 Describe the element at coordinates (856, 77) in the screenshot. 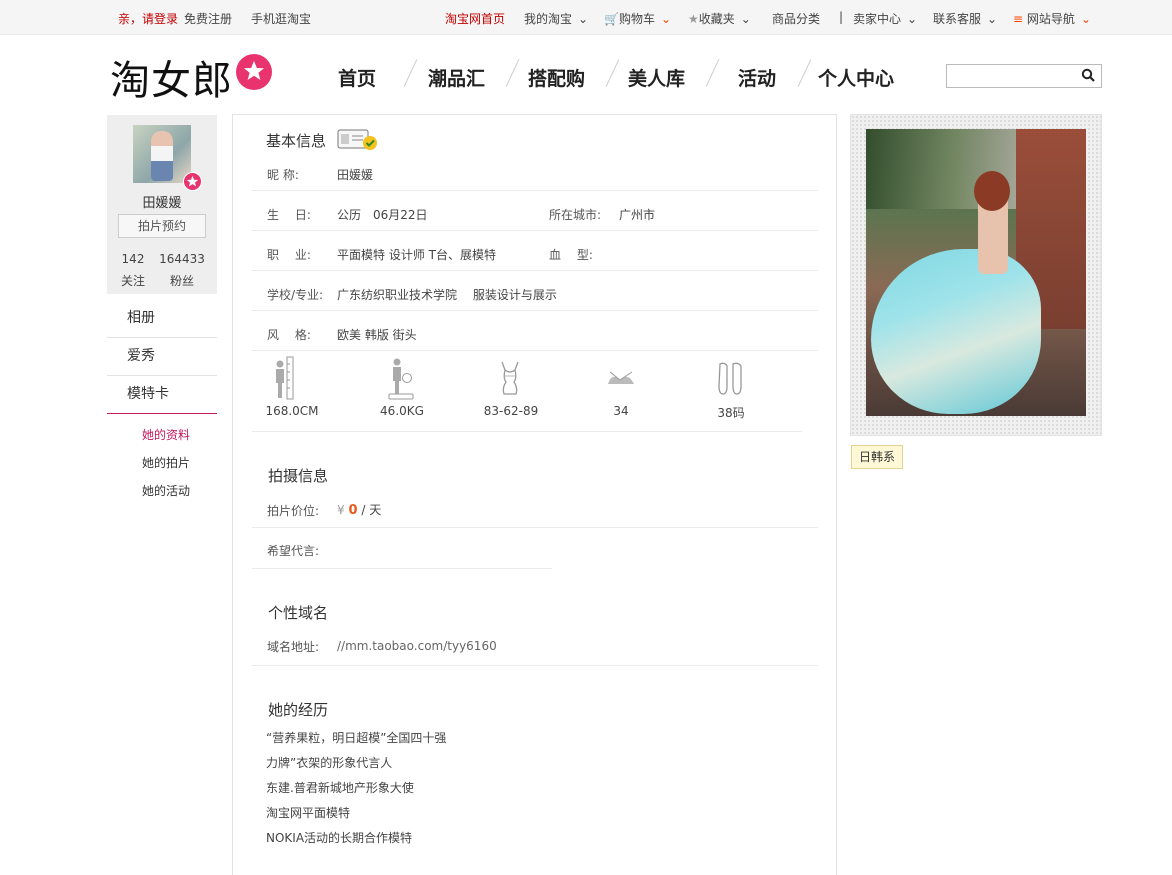

I see `nav-personal-center: 个人中心` at that location.